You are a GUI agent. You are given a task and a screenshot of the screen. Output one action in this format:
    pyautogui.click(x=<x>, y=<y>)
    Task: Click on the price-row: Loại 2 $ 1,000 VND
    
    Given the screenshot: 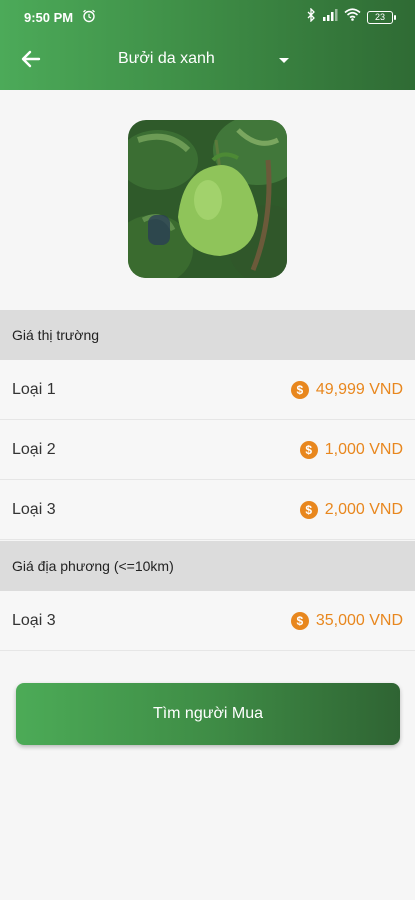 What is the action you would take?
    pyautogui.click(x=207, y=450)
    